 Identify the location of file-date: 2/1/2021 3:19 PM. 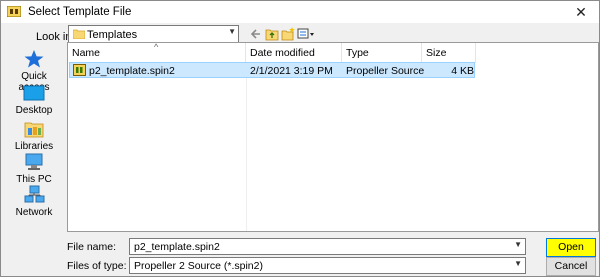
(291, 71).